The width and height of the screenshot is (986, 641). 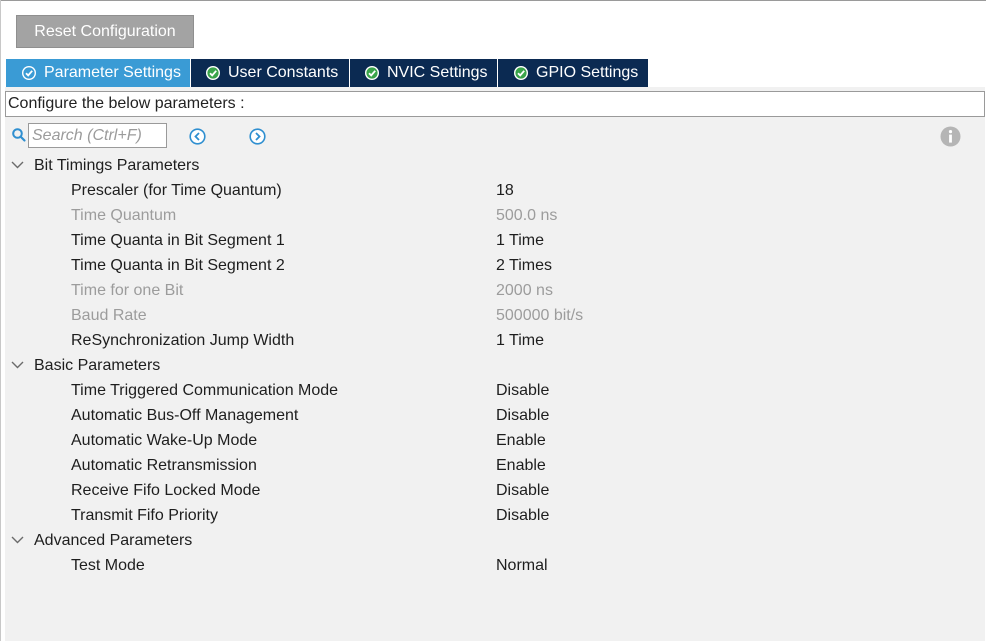 What do you see at coordinates (97, 135) in the screenshot?
I see `search-input` at bounding box center [97, 135].